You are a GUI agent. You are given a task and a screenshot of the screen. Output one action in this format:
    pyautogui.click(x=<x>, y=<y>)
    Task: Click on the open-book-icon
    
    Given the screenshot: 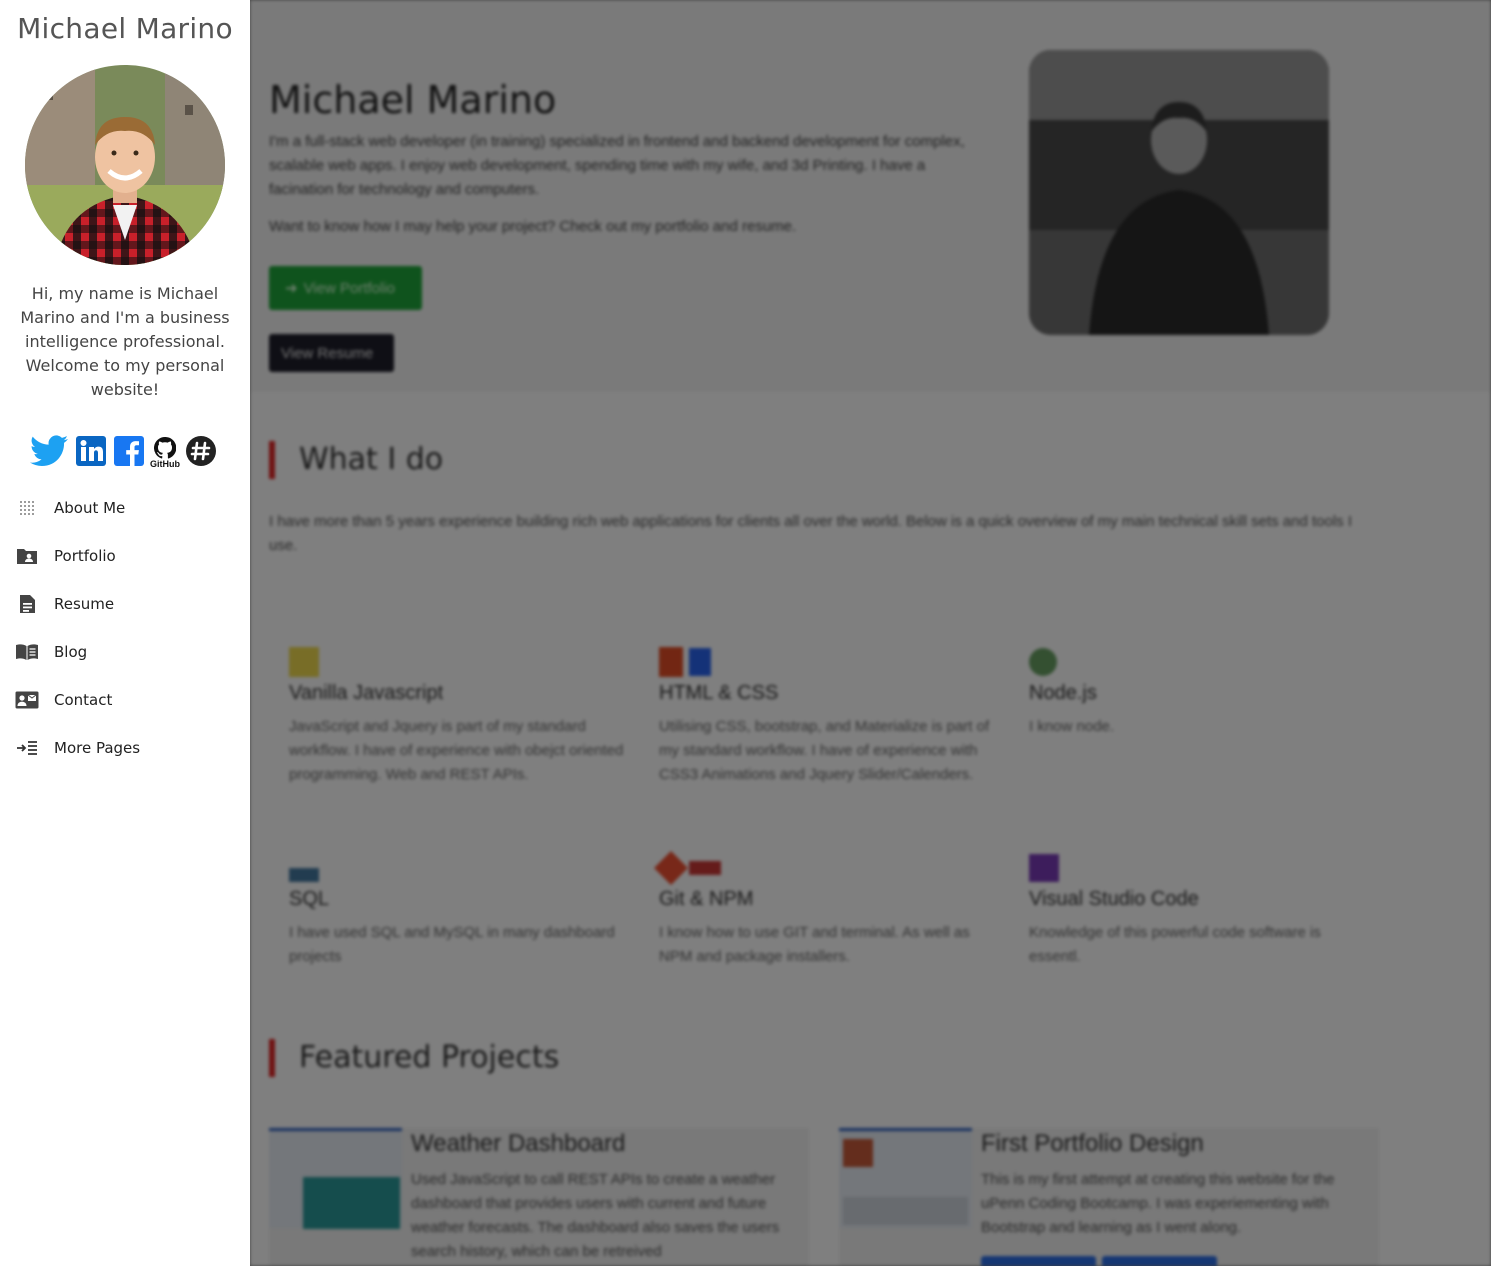 What is the action you would take?
    pyautogui.click(x=27, y=652)
    